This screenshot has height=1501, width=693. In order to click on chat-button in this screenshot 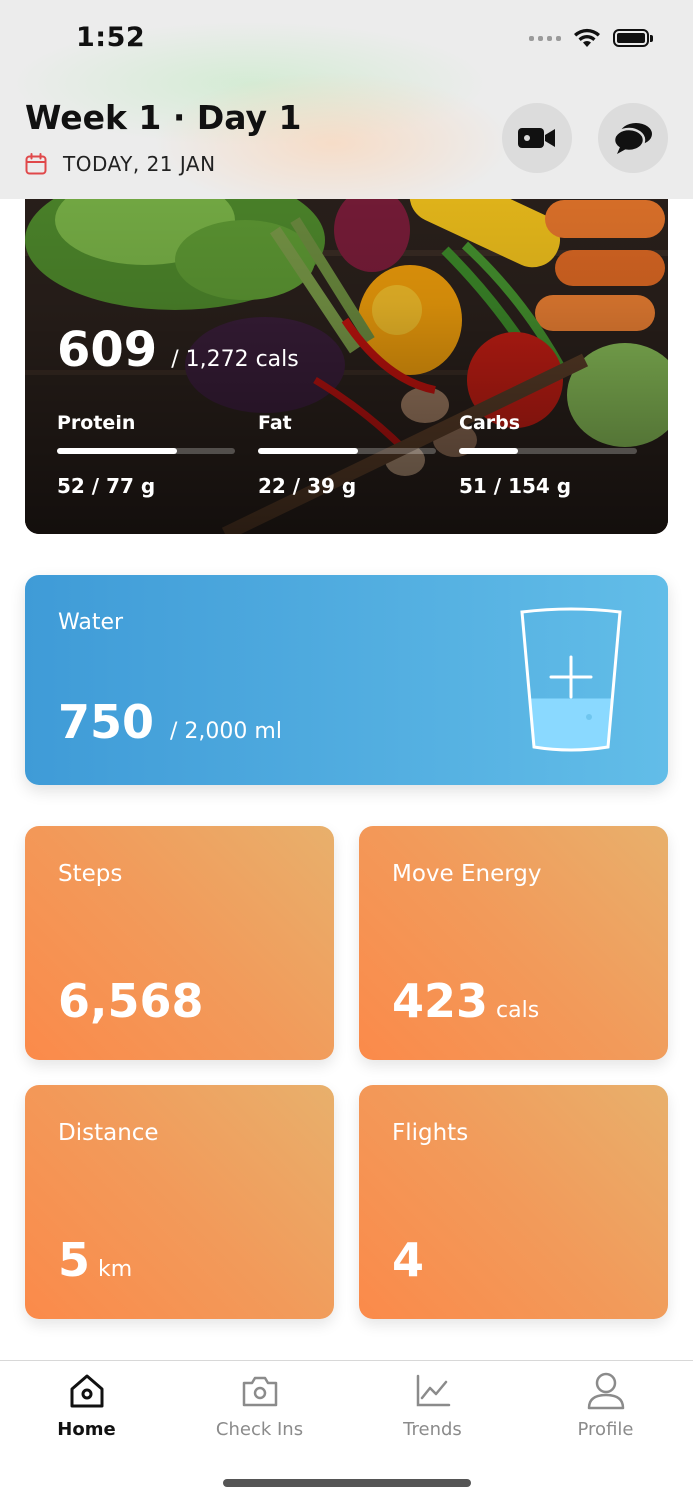, I will do `click(633, 138)`.